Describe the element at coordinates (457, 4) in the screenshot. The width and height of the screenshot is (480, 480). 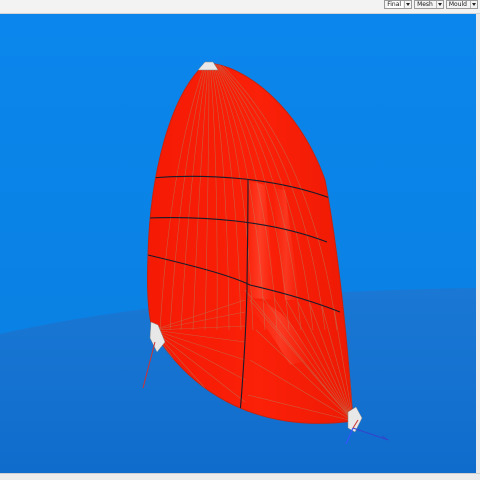
I see `mode-mould-label: Mould` at that location.